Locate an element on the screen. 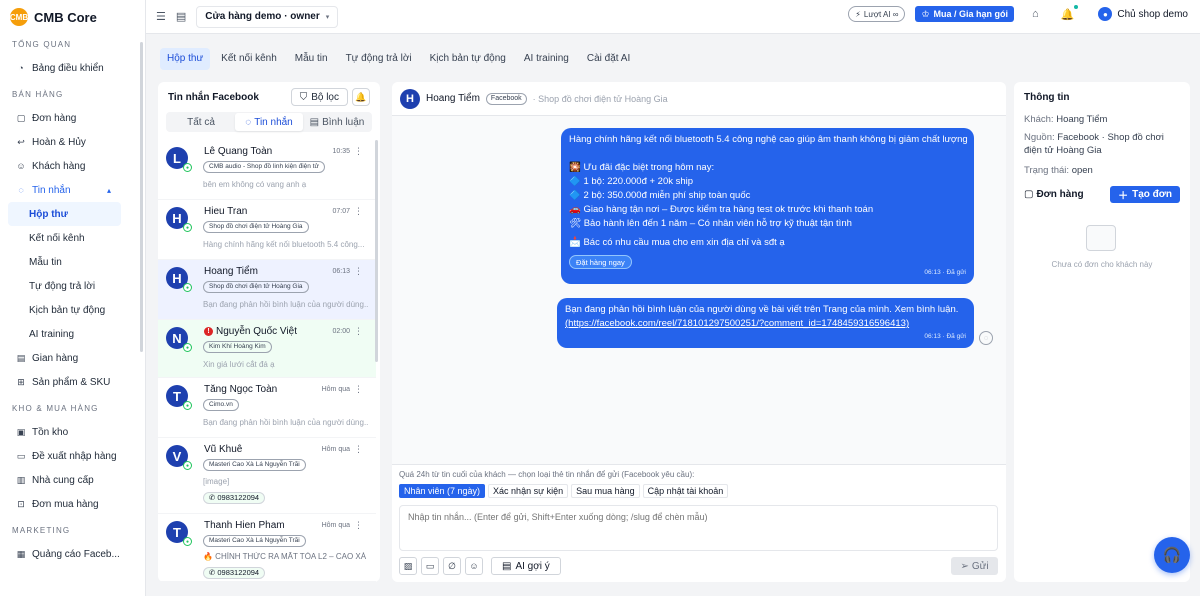 Image resolution: width=1200 pixels, height=596 pixels. segment-messages: ◌ Tin nhắn is located at coordinates (269, 122).